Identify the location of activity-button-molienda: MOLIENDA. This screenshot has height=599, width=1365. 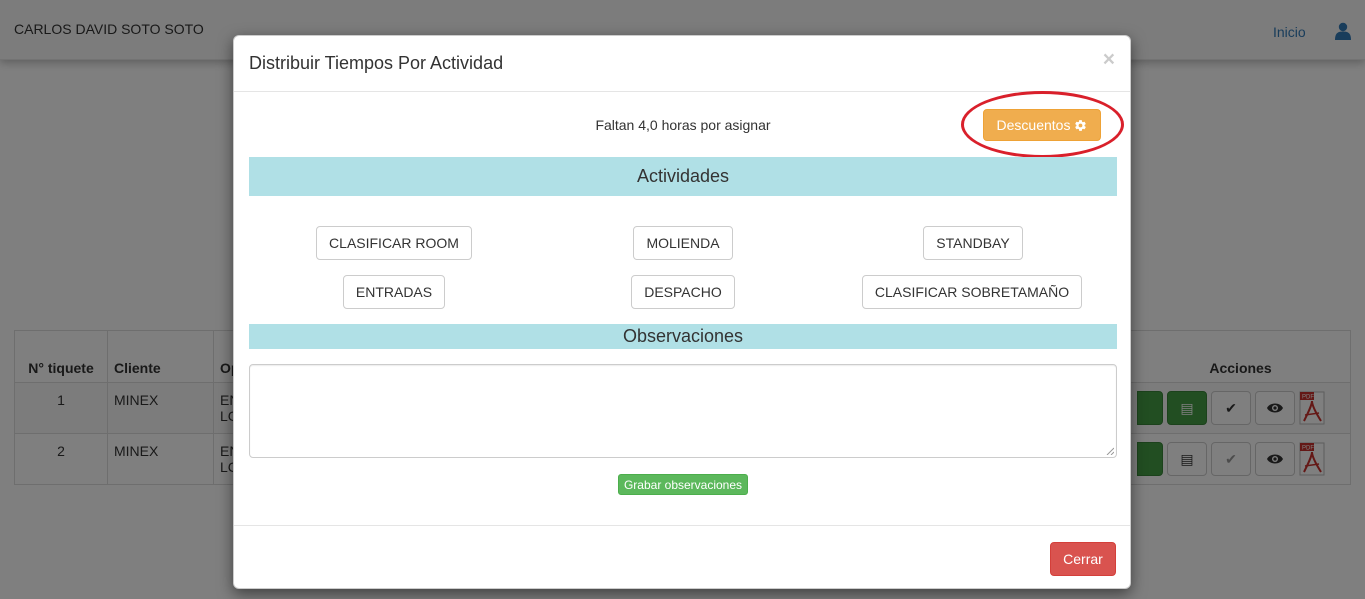
(683, 243).